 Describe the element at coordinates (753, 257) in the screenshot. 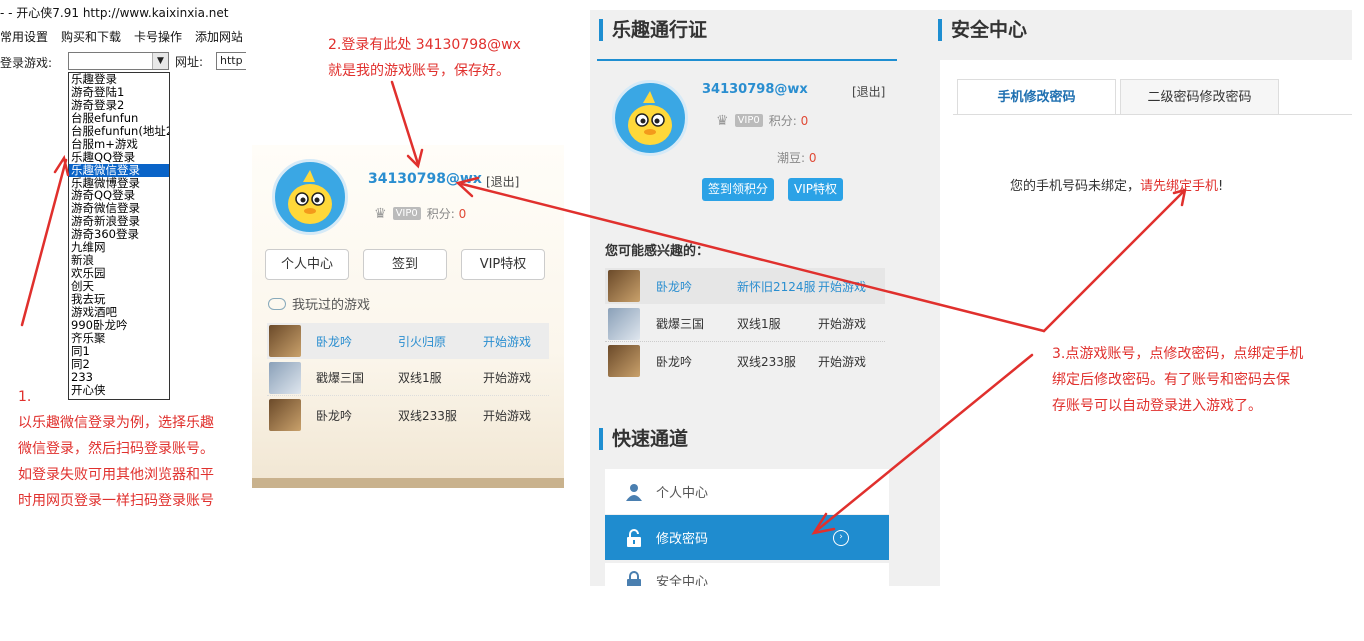

I see `arrow-to-username` at that location.